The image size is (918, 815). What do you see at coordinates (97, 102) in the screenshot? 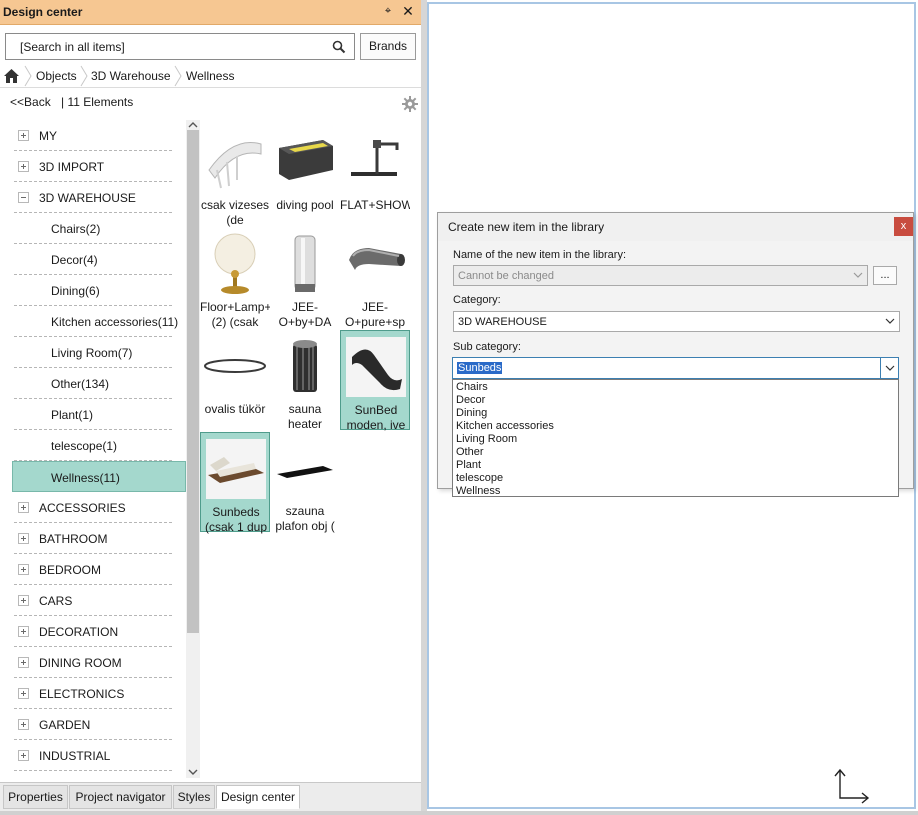
I see `element-count: | 11 Elements` at bounding box center [97, 102].